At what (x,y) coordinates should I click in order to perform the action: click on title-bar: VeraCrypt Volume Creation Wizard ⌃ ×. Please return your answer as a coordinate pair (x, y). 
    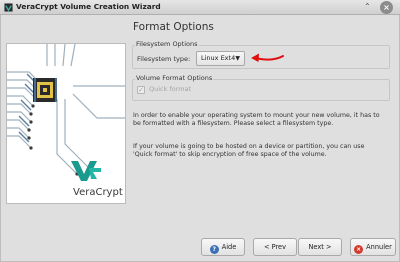
    Looking at the image, I should click on (200, 7).